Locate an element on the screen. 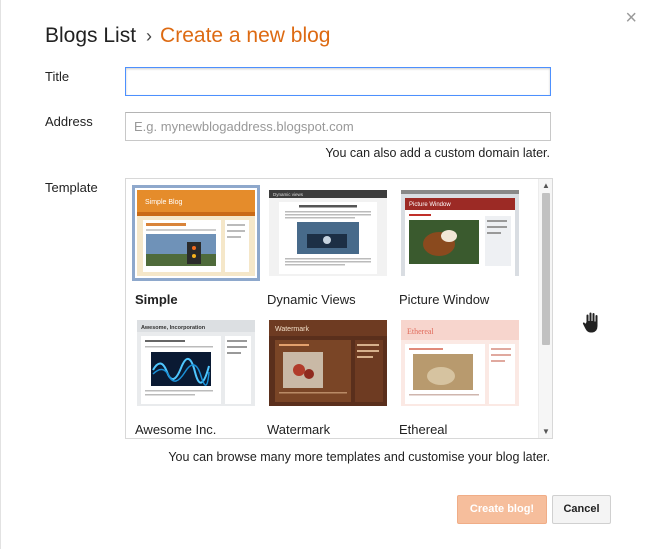 This screenshot has width=648, height=549. hand-cursor-icon is located at coordinates (590, 322).